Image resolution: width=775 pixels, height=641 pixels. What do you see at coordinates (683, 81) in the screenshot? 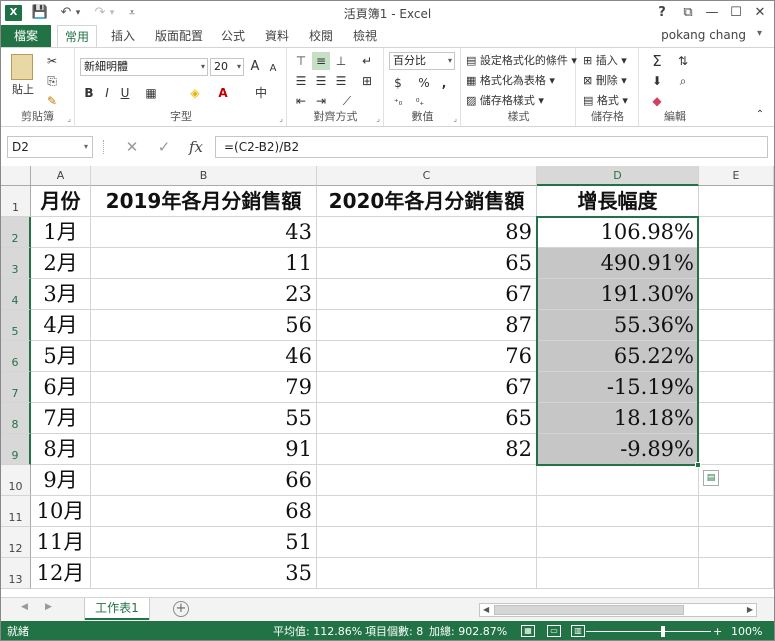
I see `find-select-icon: ⌕` at bounding box center [683, 81].